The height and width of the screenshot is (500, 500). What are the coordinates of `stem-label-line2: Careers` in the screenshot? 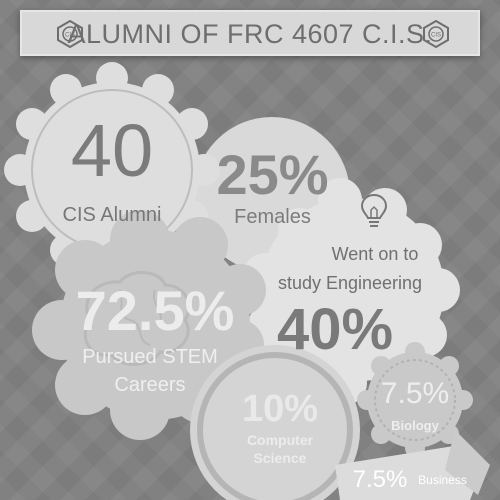 It's located at (150, 385).